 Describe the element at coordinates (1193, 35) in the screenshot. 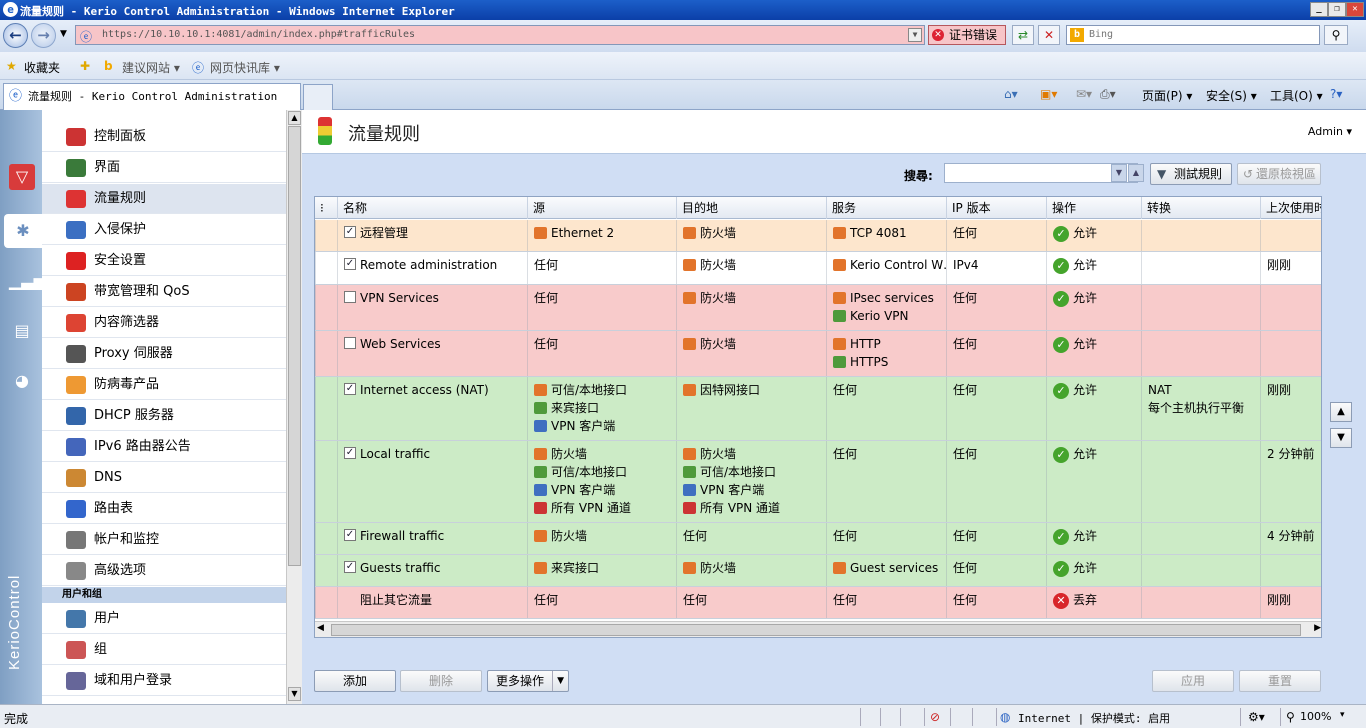

I see `search-box: b Bing` at that location.